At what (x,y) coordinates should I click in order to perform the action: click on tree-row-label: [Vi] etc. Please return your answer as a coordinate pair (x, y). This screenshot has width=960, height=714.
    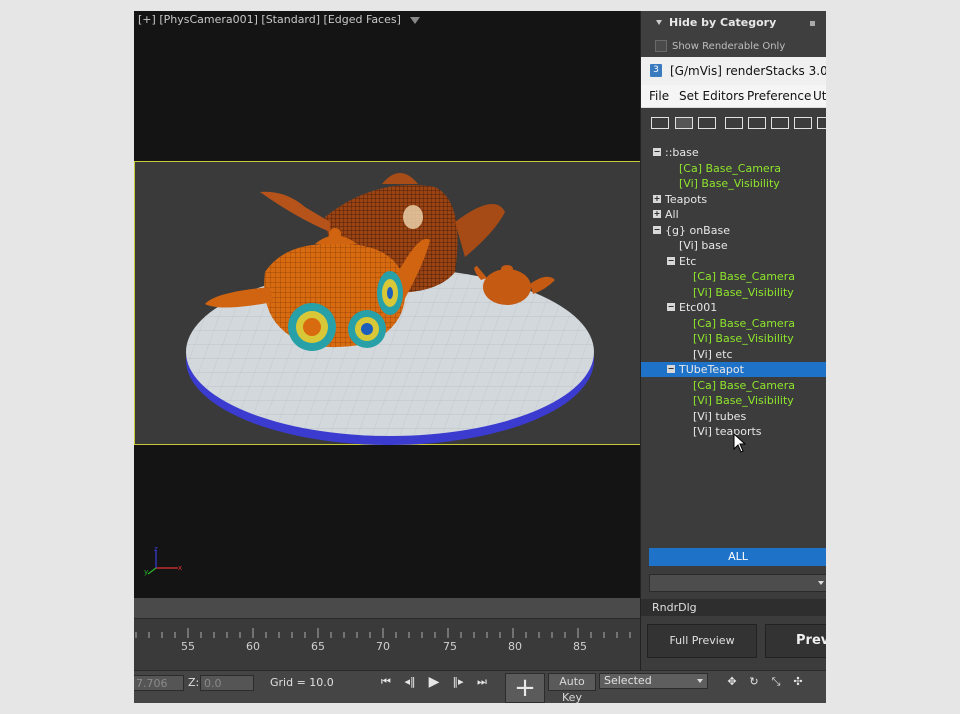
    Looking at the image, I should click on (713, 354).